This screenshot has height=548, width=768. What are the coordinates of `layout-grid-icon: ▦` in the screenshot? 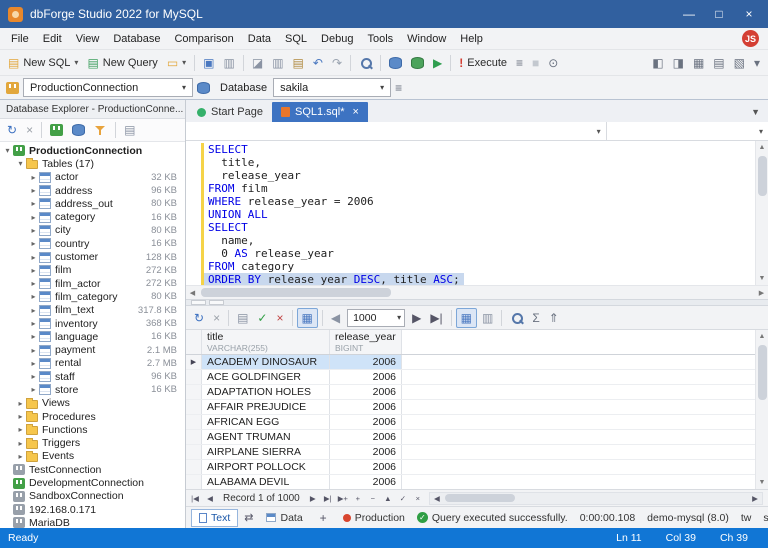 It's located at (698, 63).